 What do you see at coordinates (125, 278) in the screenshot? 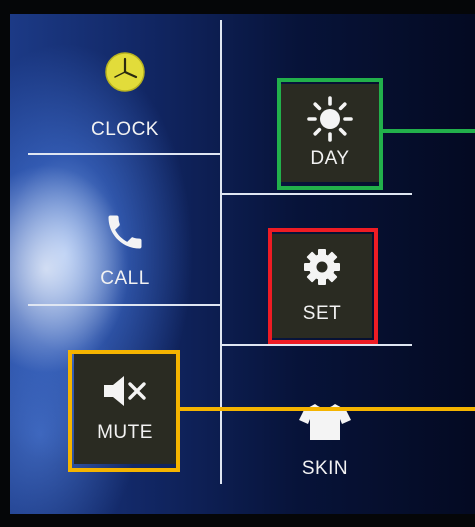
I see `call-label: CALL` at bounding box center [125, 278].